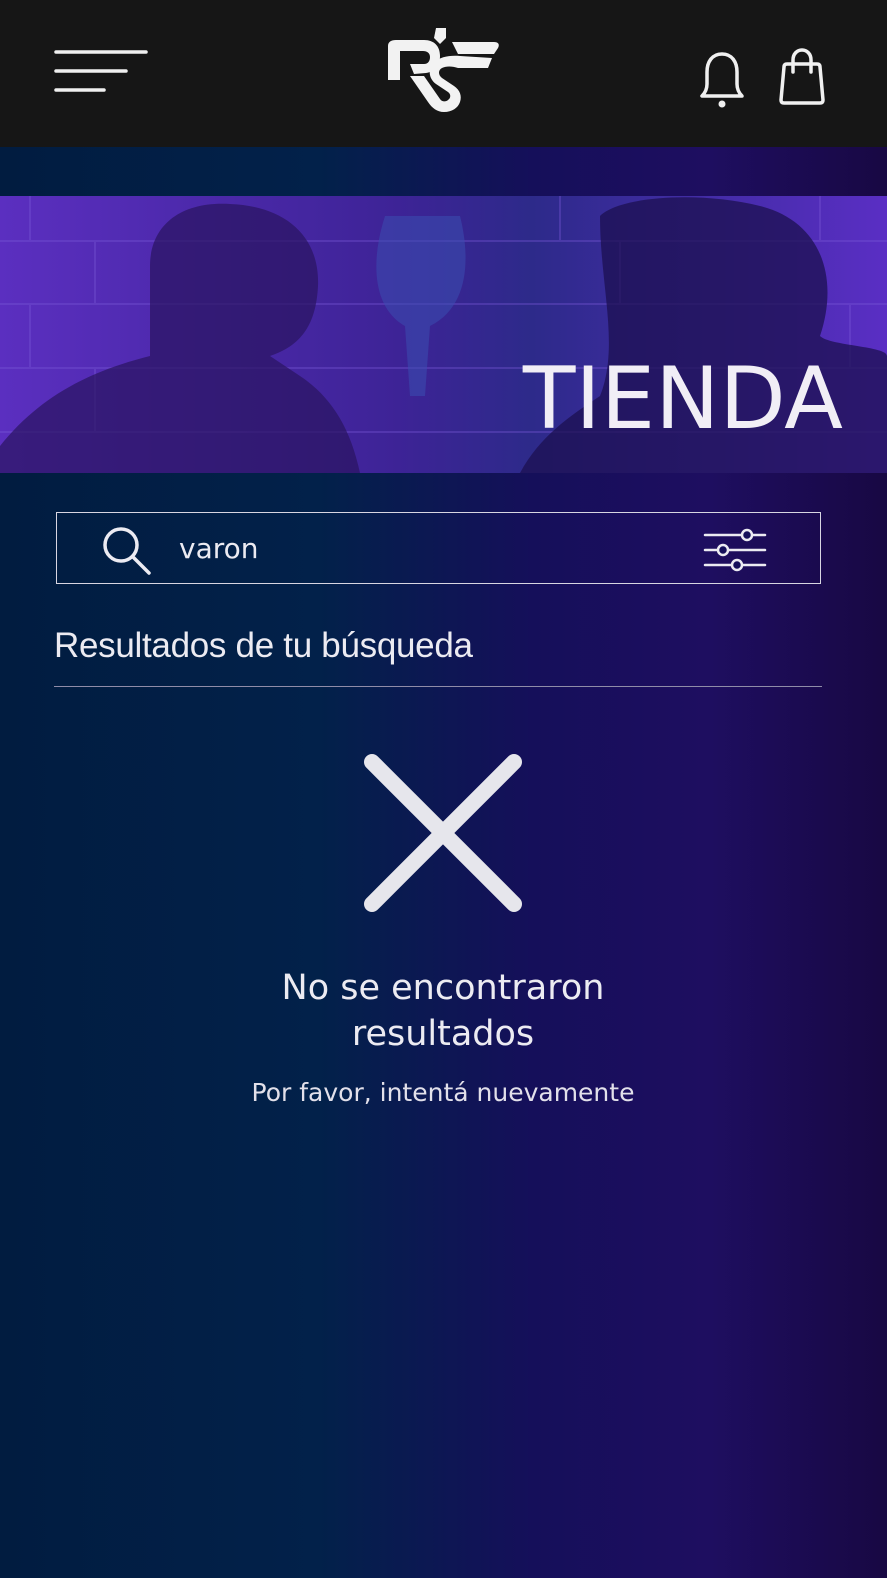 The width and height of the screenshot is (887, 1578). Describe the element at coordinates (443, 70) in the screenshot. I see `rs-logo` at that location.